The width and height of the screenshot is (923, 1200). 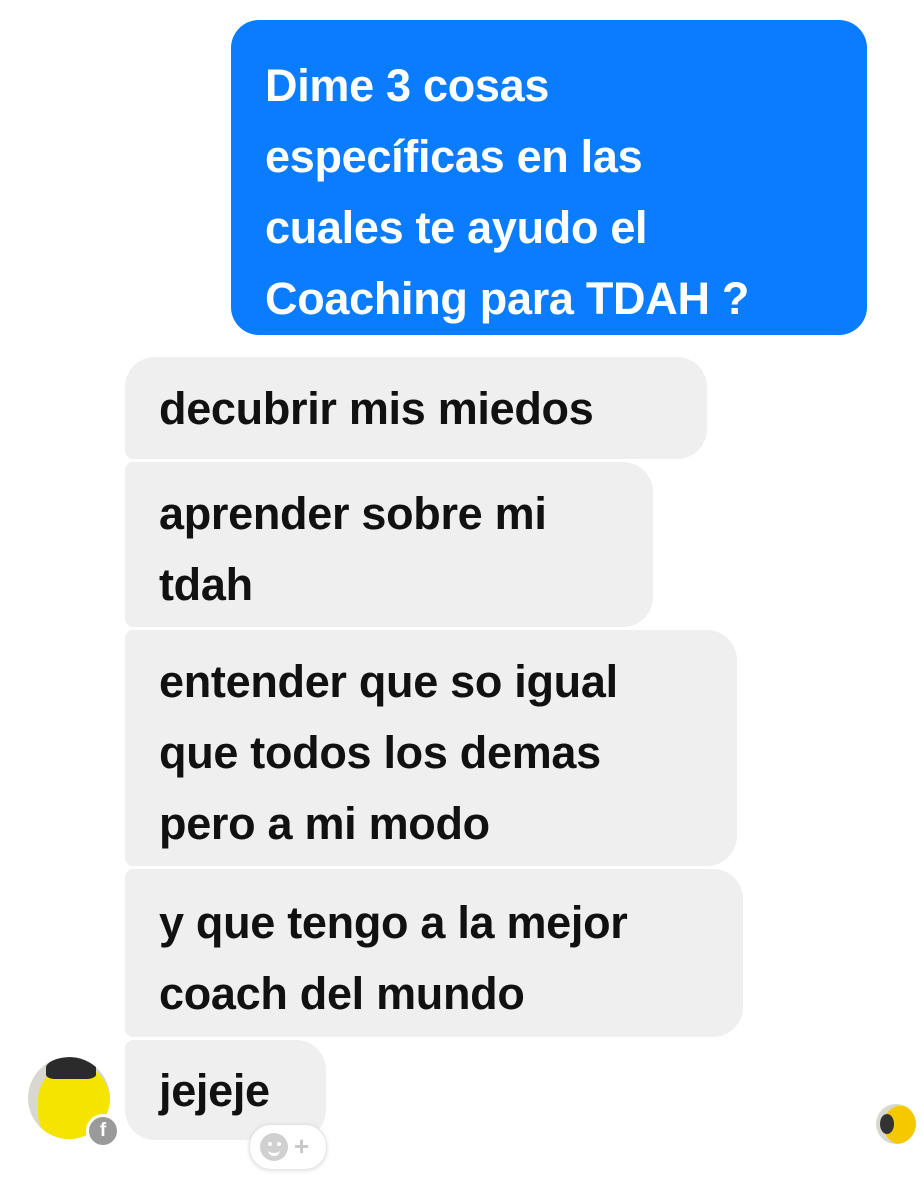 What do you see at coordinates (324, 823) in the screenshot?
I see `message-text-line: pero a mi modo` at bounding box center [324, 823].